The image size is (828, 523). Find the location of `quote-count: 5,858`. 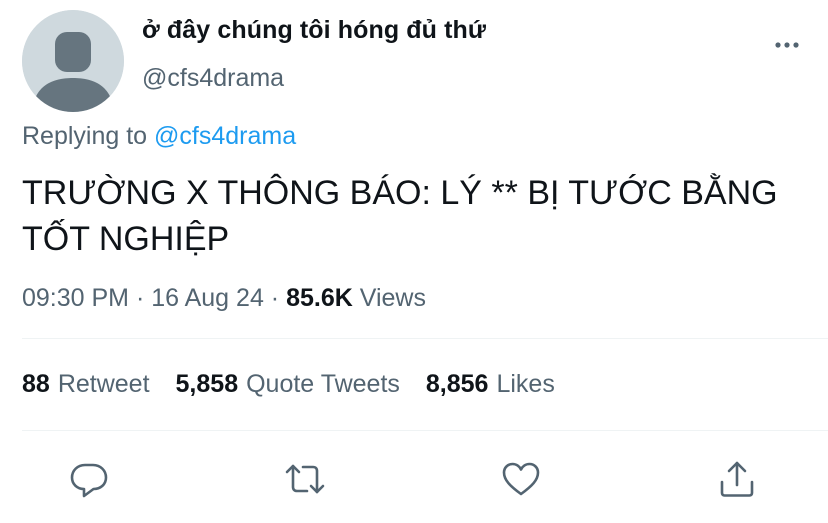

quote-count: 5,858 is located at coordinates (207, 384).